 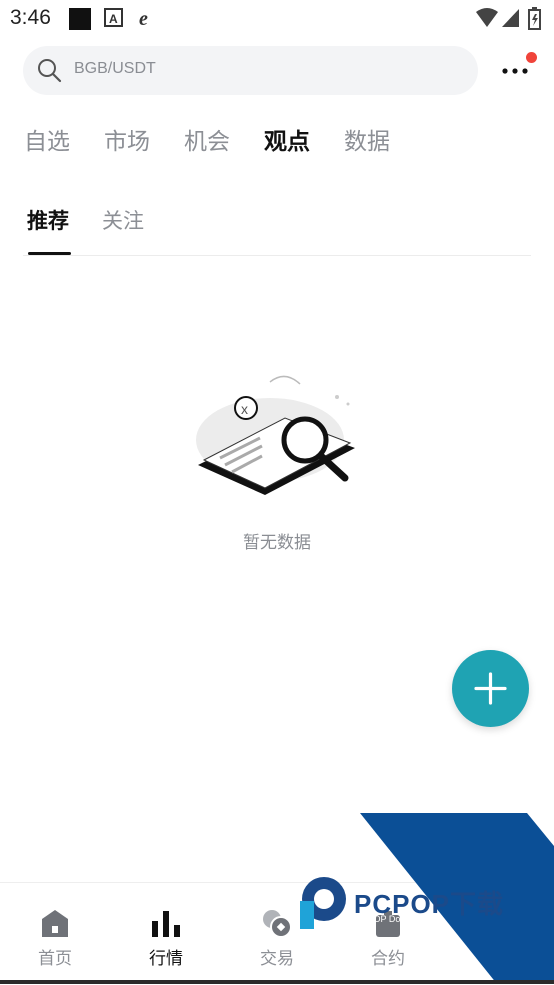 What do you see at coordinates (277, 924) in the screenshot?
I see `exchange-icon` at bounding box center [277, 924].